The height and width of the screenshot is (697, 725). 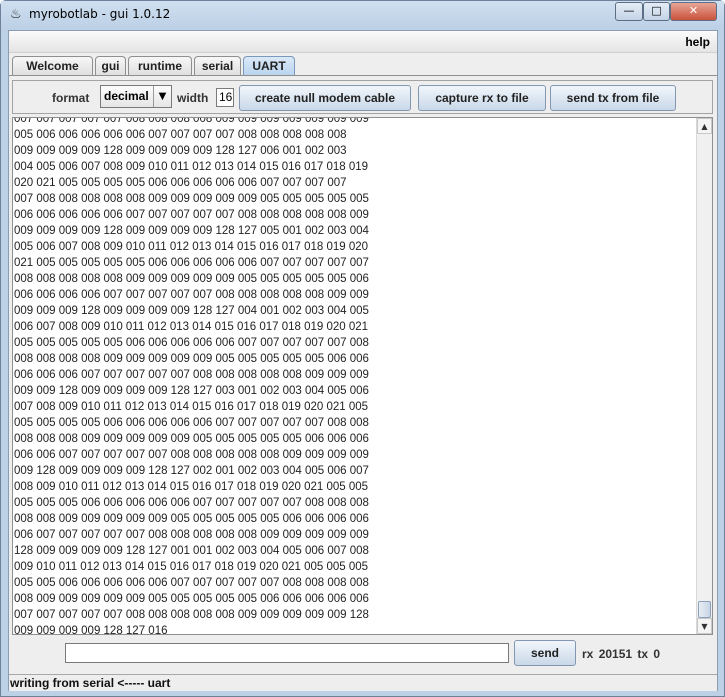 I want to click on scroll-thumb, so click(x=704, y=609).